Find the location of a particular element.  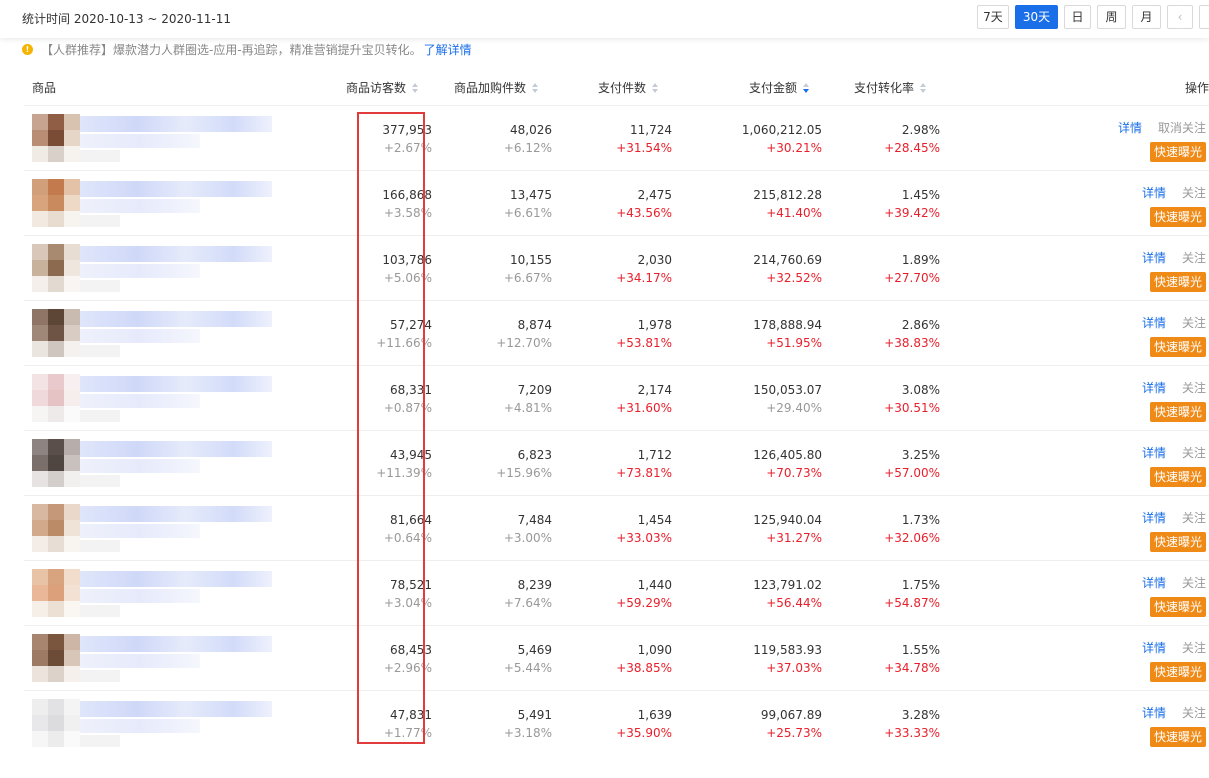

pay-amount-change: +37.03% is located at coordinates (794, 668).